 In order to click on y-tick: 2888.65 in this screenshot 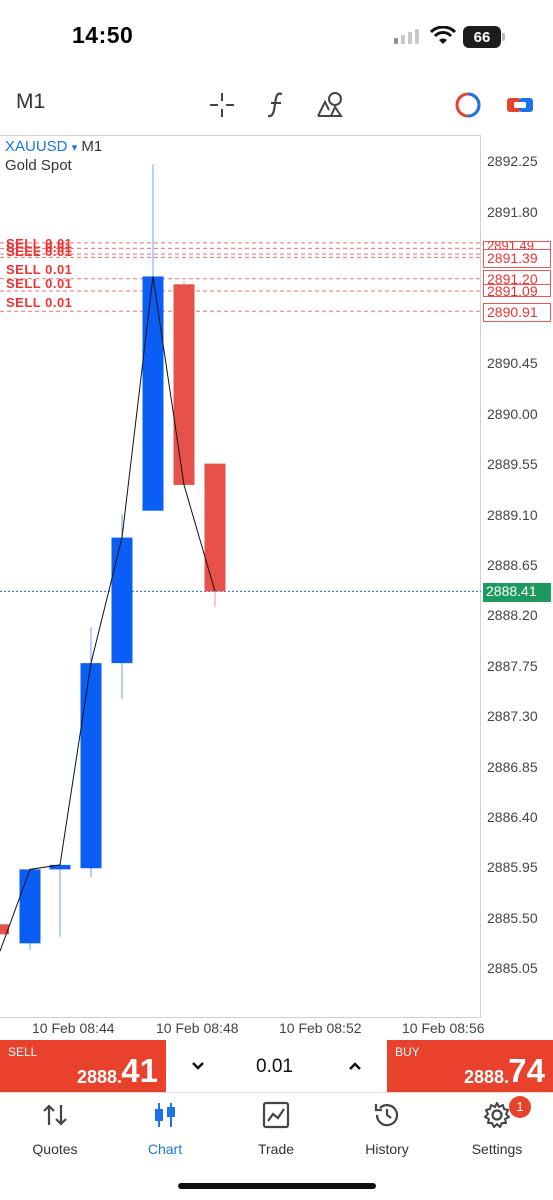, I will do `click(512, 565)`.